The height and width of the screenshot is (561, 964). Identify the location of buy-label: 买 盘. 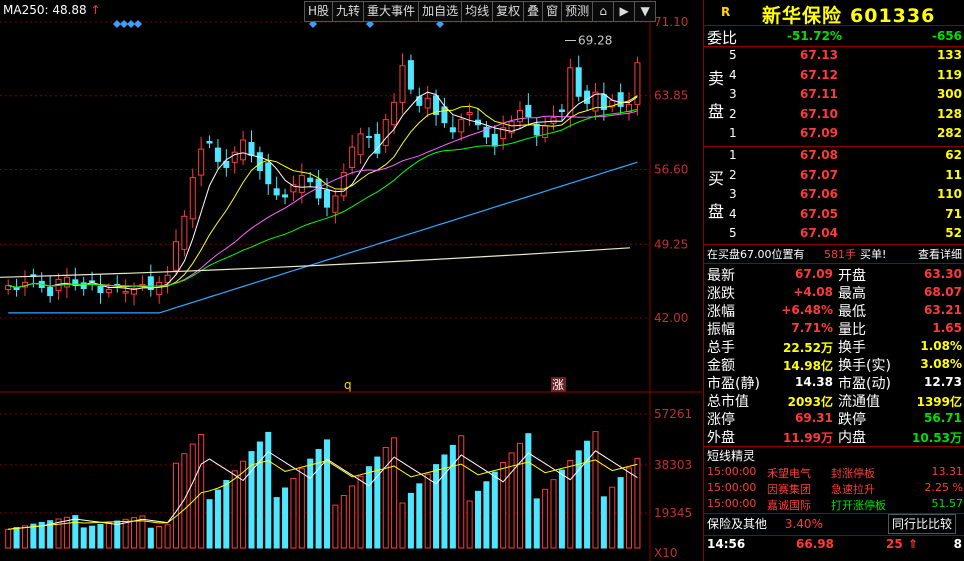
(716, 195).